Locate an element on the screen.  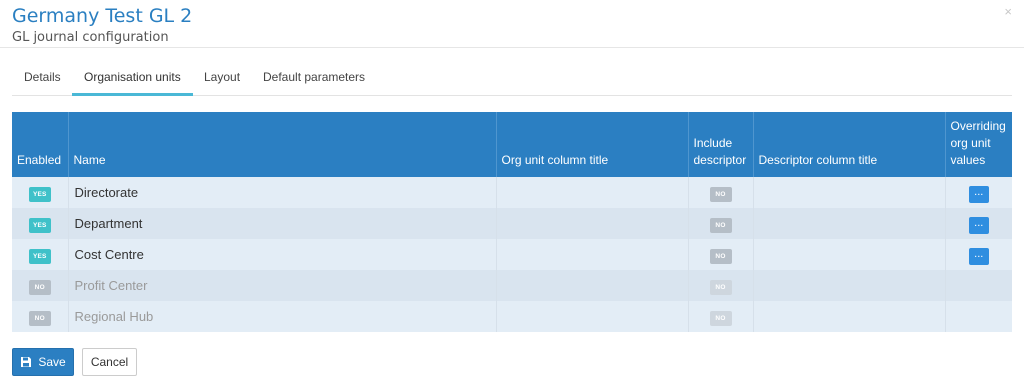
cancel-button-label: Cancel is located at coordinates (109, 362).